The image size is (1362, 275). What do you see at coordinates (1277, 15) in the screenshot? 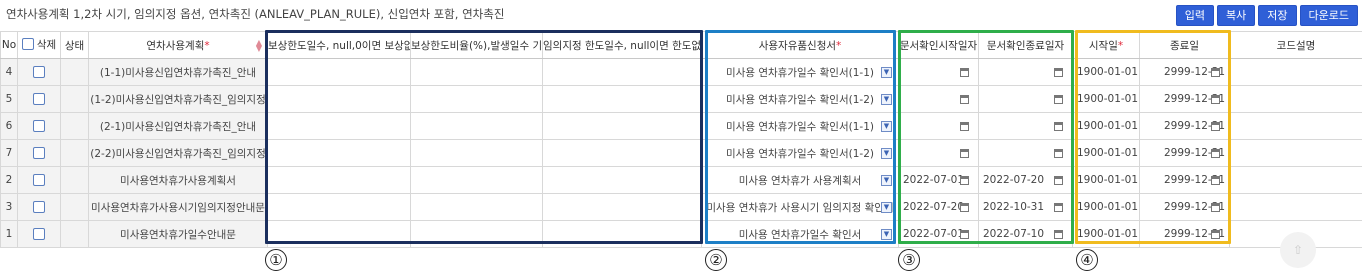
I see `save-button: 저장` at bounding box center [1277, 15].